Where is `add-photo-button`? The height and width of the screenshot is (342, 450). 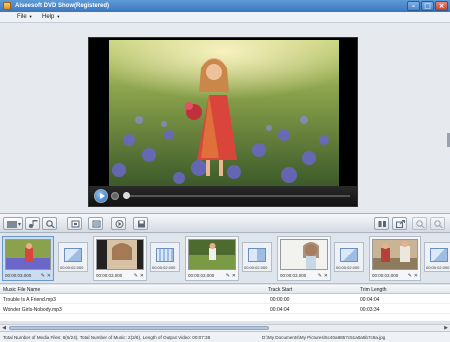 add-photo-button is located at coordinates (13, 223).